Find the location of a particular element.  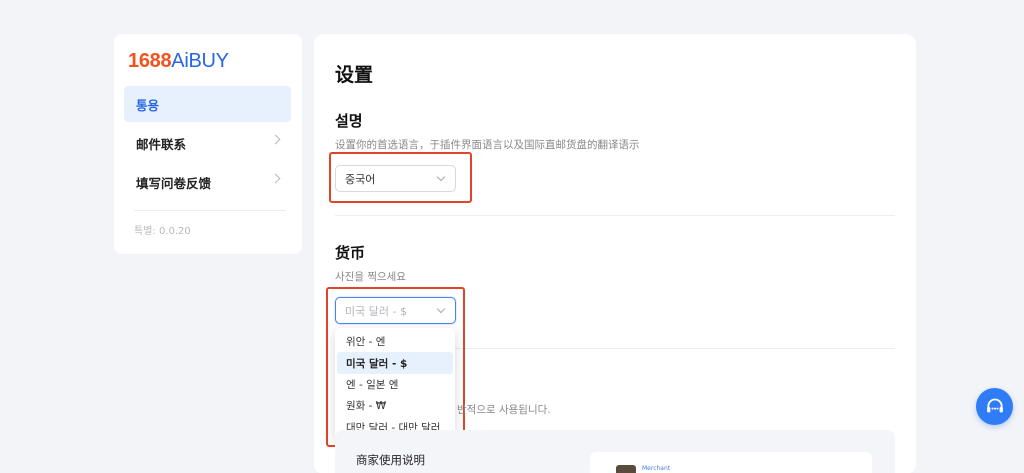

currency-option-cny: 위안 - 엔 is located at coordinates (395, 341).